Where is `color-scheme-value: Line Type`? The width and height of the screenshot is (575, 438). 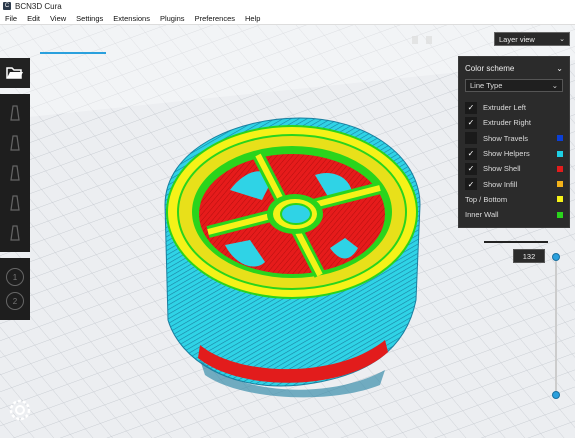 color-scheme-value: Line Type is located at coordinates (486, 85).